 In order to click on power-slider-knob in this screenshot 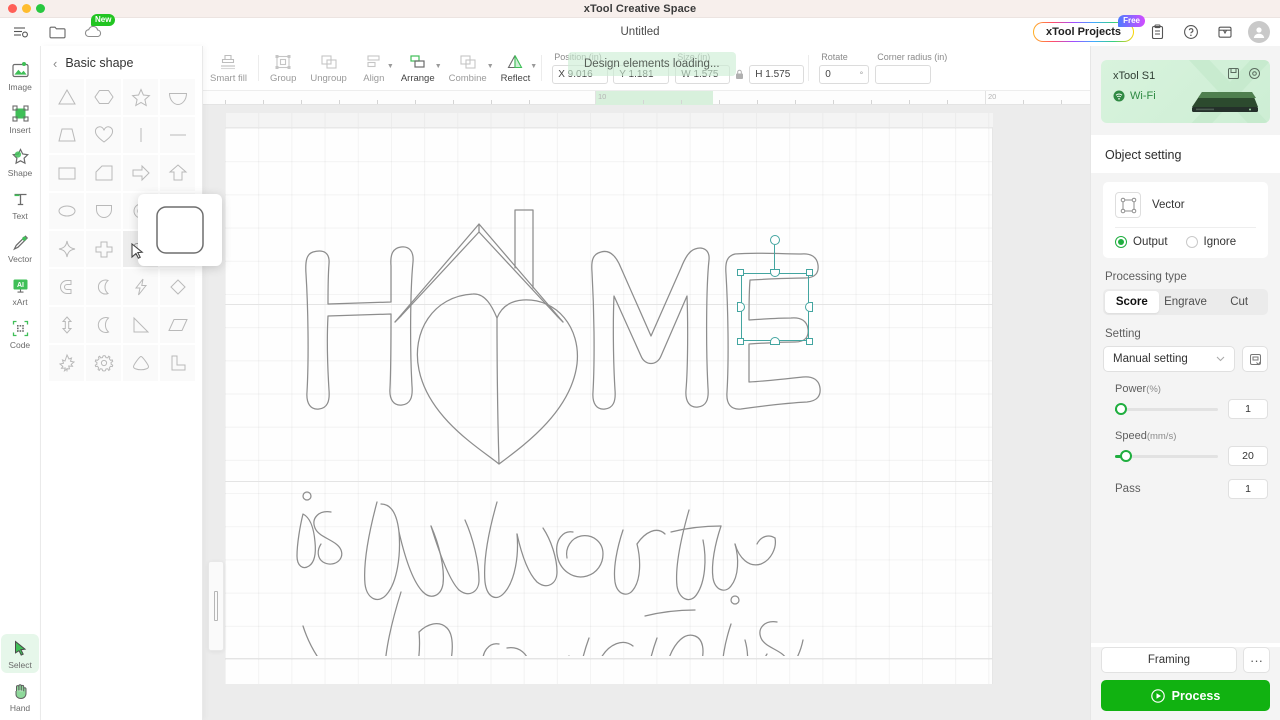, I will do `click(1121, 409)`.